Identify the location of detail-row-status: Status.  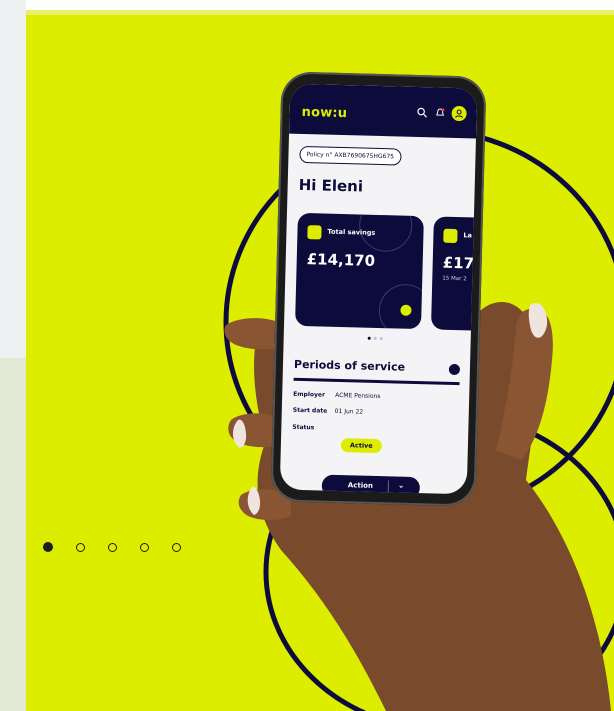
(312, 428).